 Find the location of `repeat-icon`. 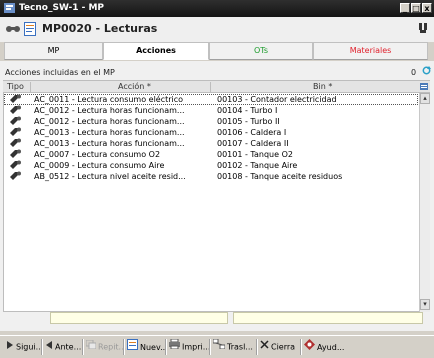

repeat-icon is located at coordinates (91, 347).